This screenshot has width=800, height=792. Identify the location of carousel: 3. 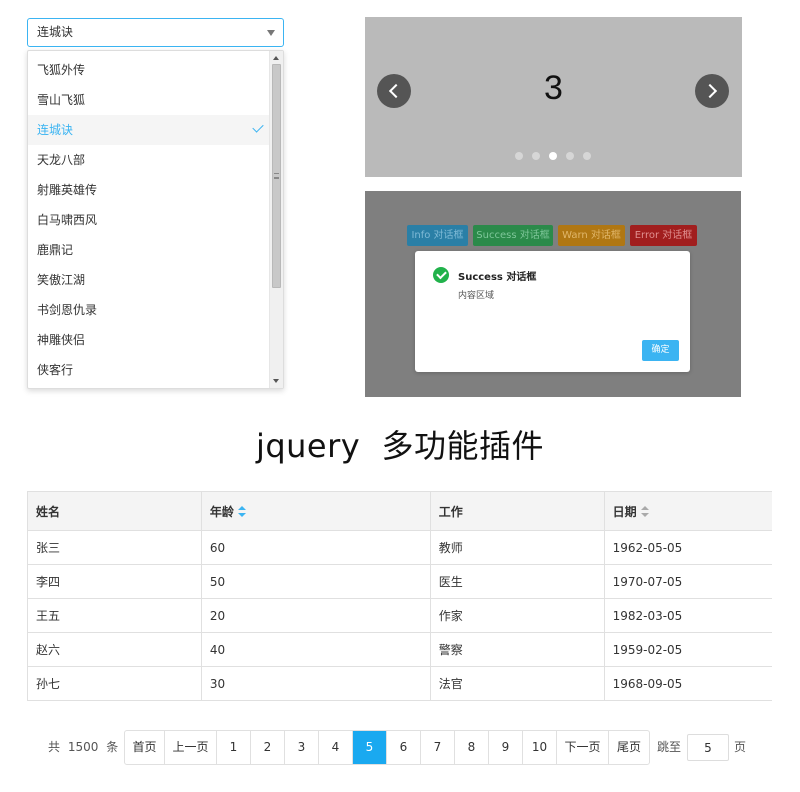
(553, 97).